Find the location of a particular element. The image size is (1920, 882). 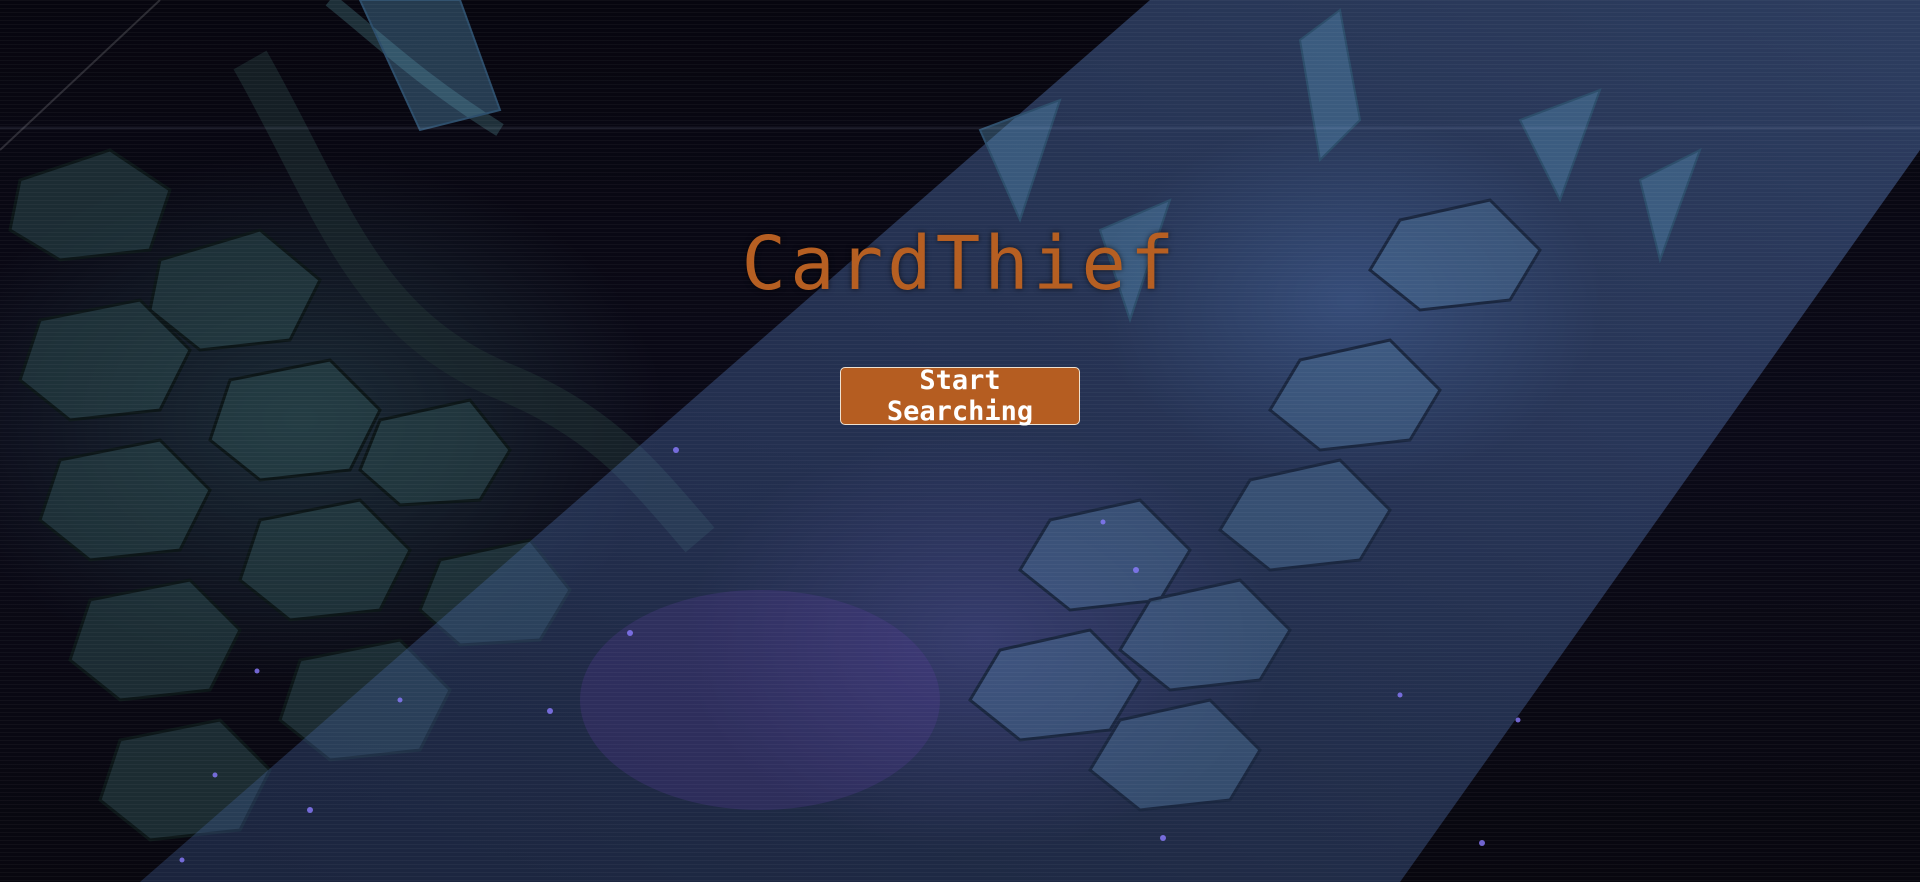

start-searching-button: Start Searching is located at coordinates (960, 396).